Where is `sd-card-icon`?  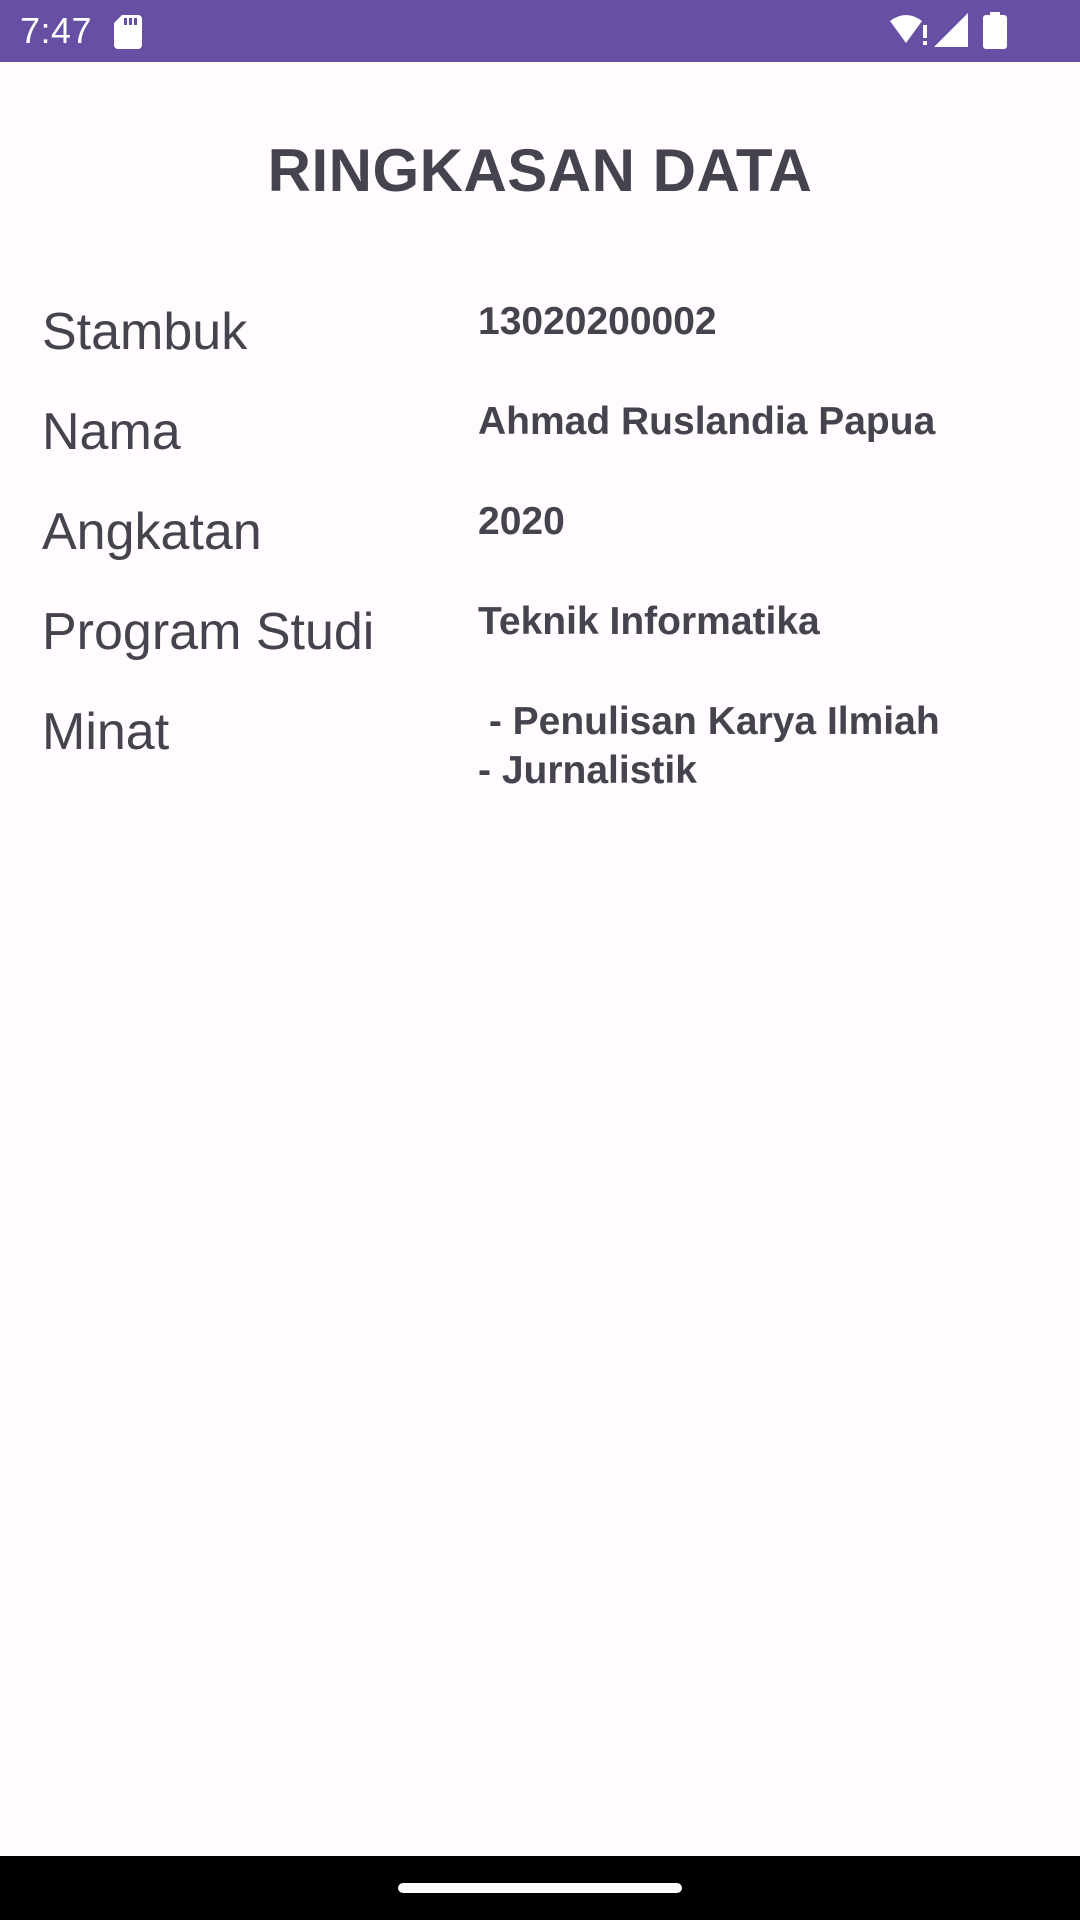 sd-card-icon is located at coordinates (128, 32).